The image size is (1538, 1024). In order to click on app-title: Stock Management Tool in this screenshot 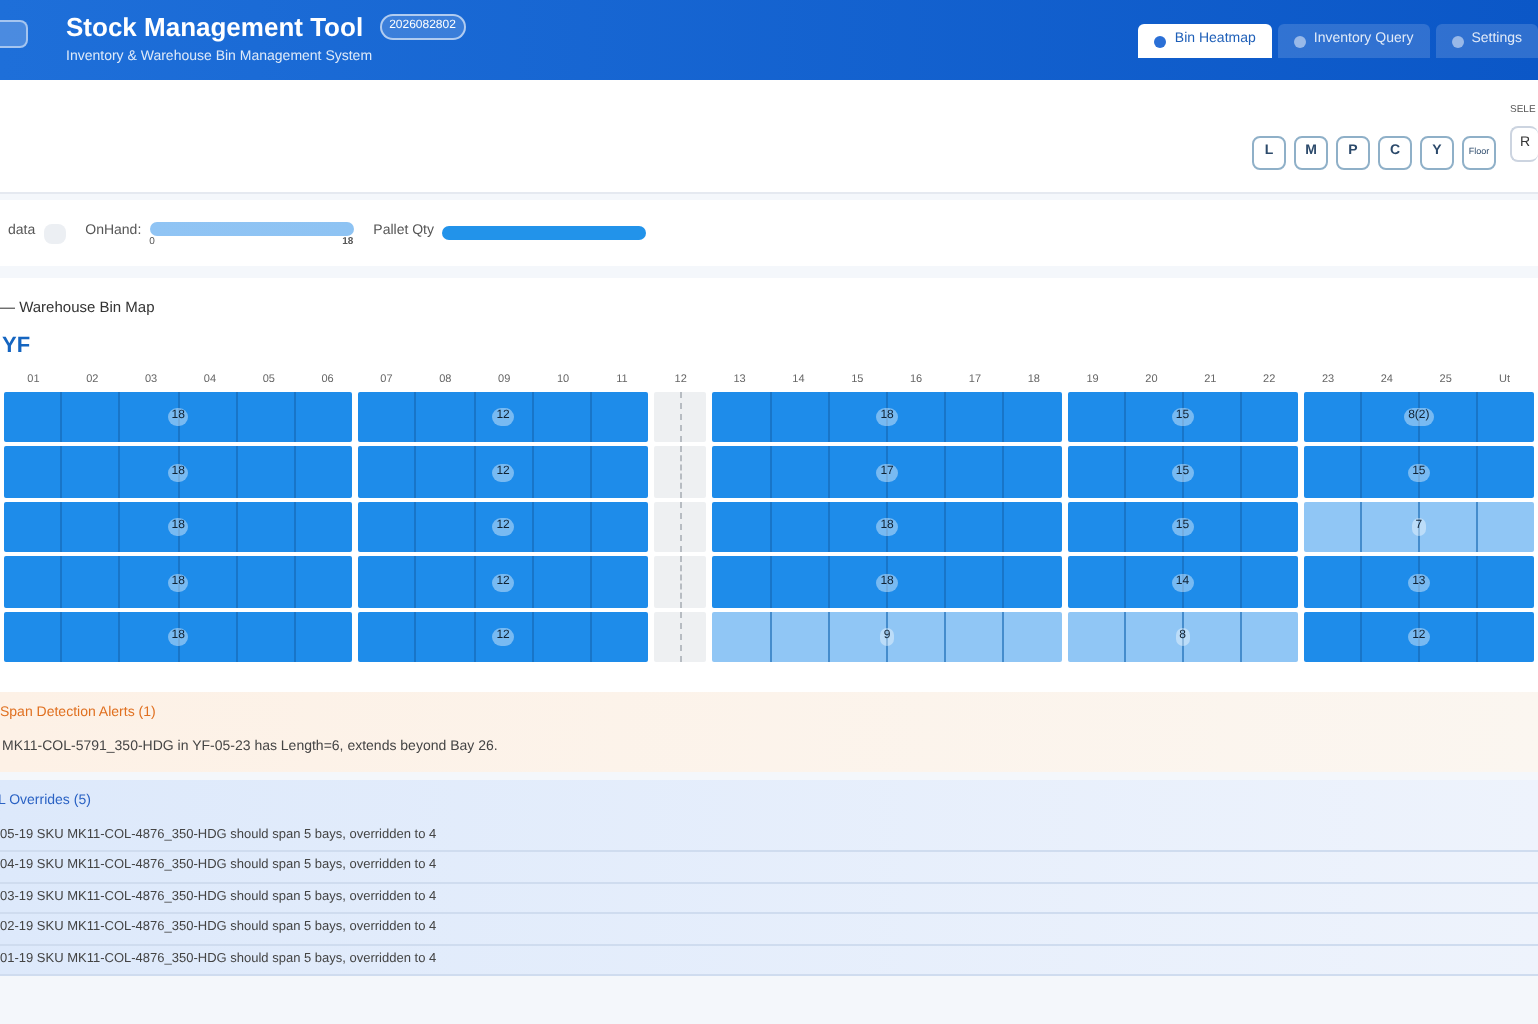, I will do `click(215, 27)`.